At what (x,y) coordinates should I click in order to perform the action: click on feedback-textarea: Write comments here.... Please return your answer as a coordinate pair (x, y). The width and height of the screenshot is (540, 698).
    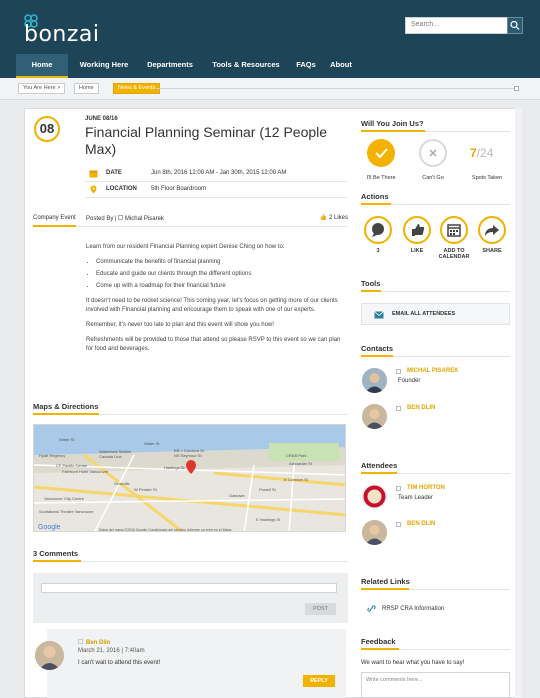
    Looking at the image, I should click on (435, 685).